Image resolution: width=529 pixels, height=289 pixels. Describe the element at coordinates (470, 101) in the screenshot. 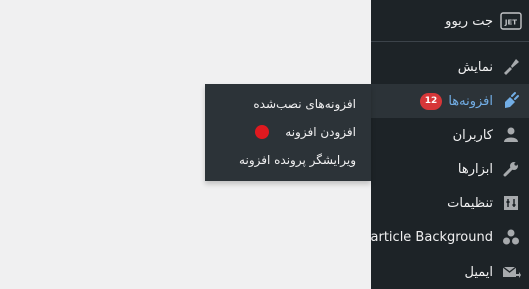

I see `sidebar-item-label: افزونه‌ها` at that location.